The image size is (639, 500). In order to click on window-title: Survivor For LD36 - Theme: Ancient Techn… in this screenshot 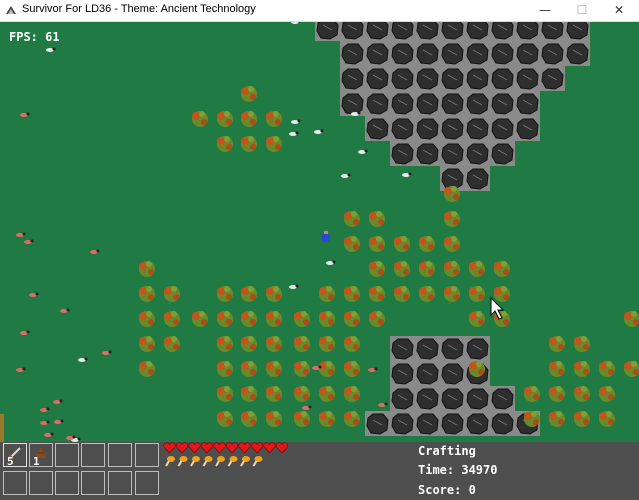, I will do `click(139, 9)`.